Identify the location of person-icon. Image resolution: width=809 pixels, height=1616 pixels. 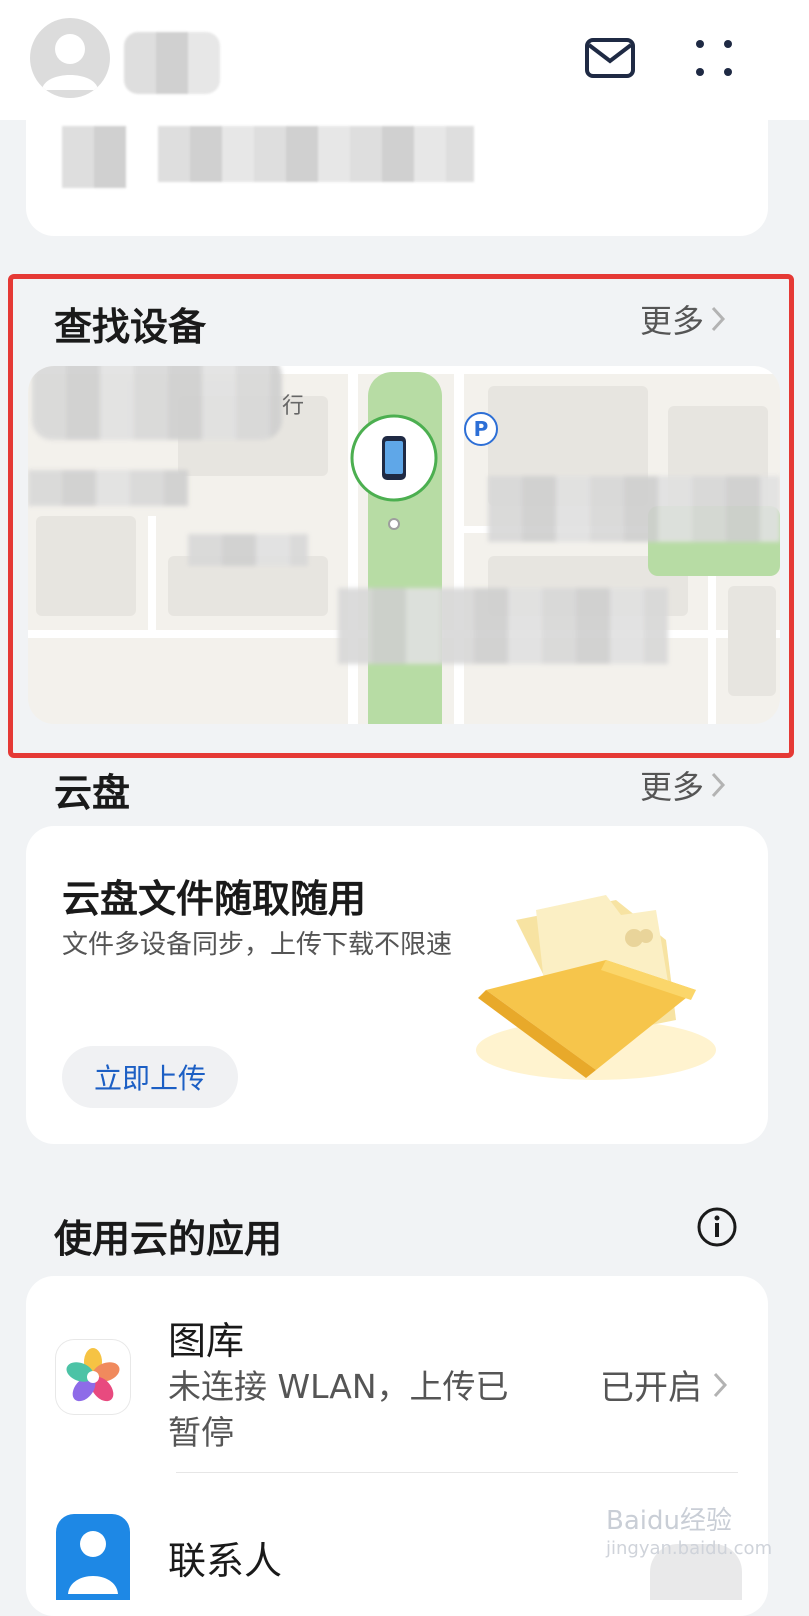
(93, 1562).